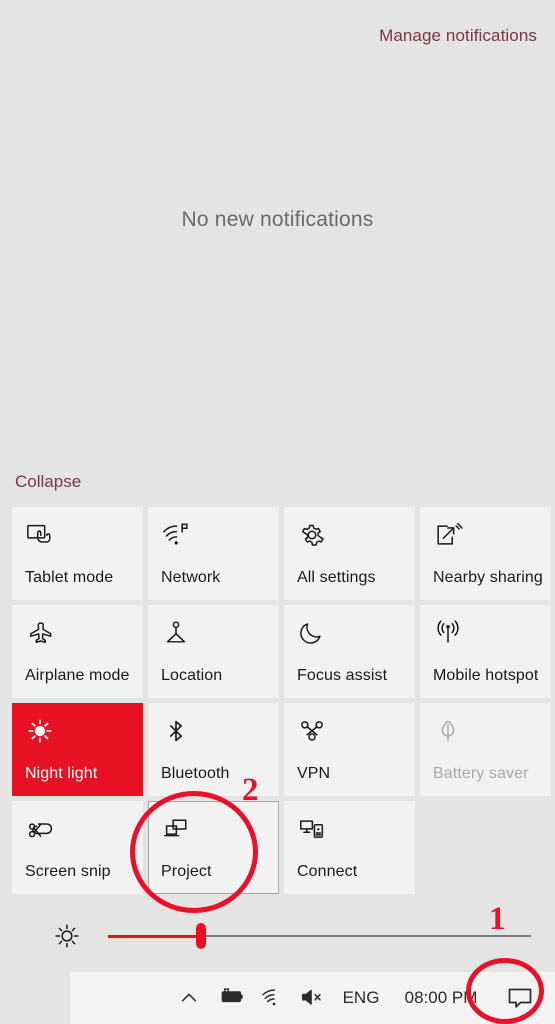 Image resolution: width=555 pixels, height=1024 pixels. I want to click on quick-action-tile-all-settings: All settings, so click(349, 553).